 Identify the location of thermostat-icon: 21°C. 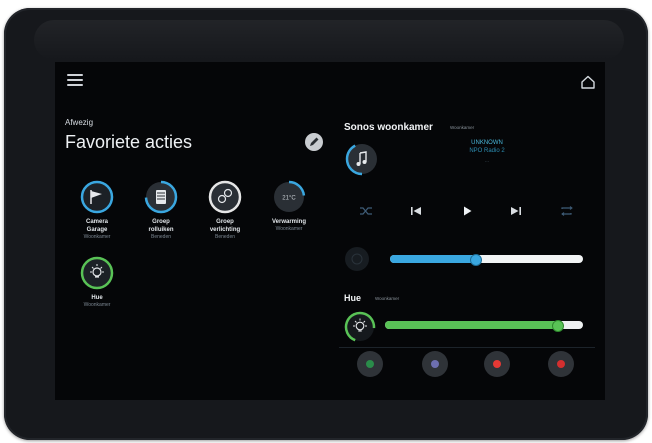
(289, 197).